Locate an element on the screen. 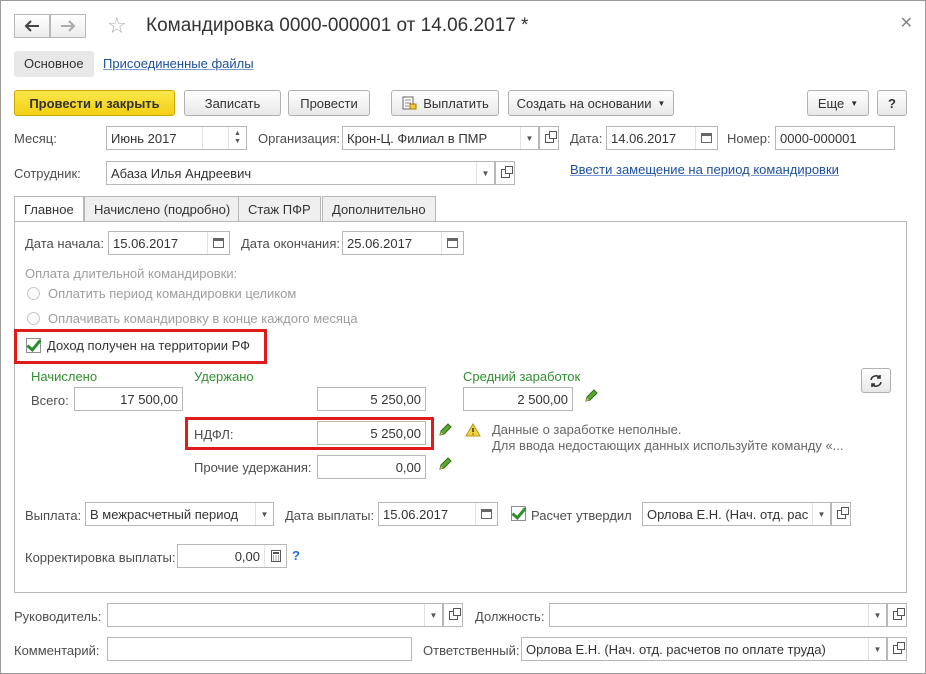 The height and width of the screenshot is (674, 926). income-rf-checkbox is located at coordinates (33, 345).